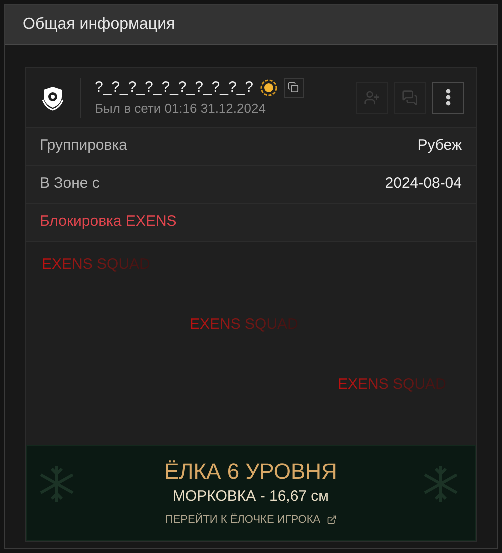 The height and width of the screenshot is (553, 502). I want to click on more-icon, so click(448, 97).